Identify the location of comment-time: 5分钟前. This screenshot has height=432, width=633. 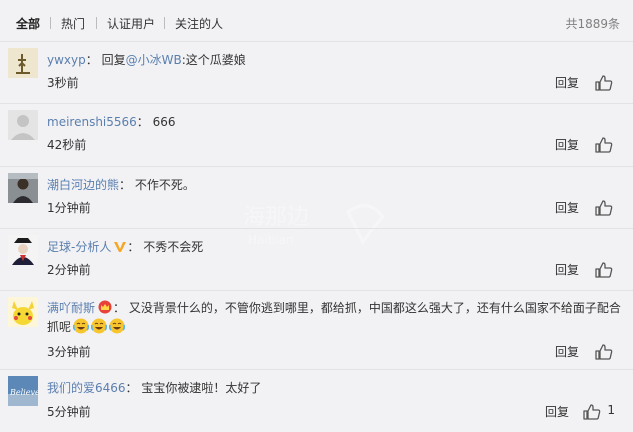
(69, 412).